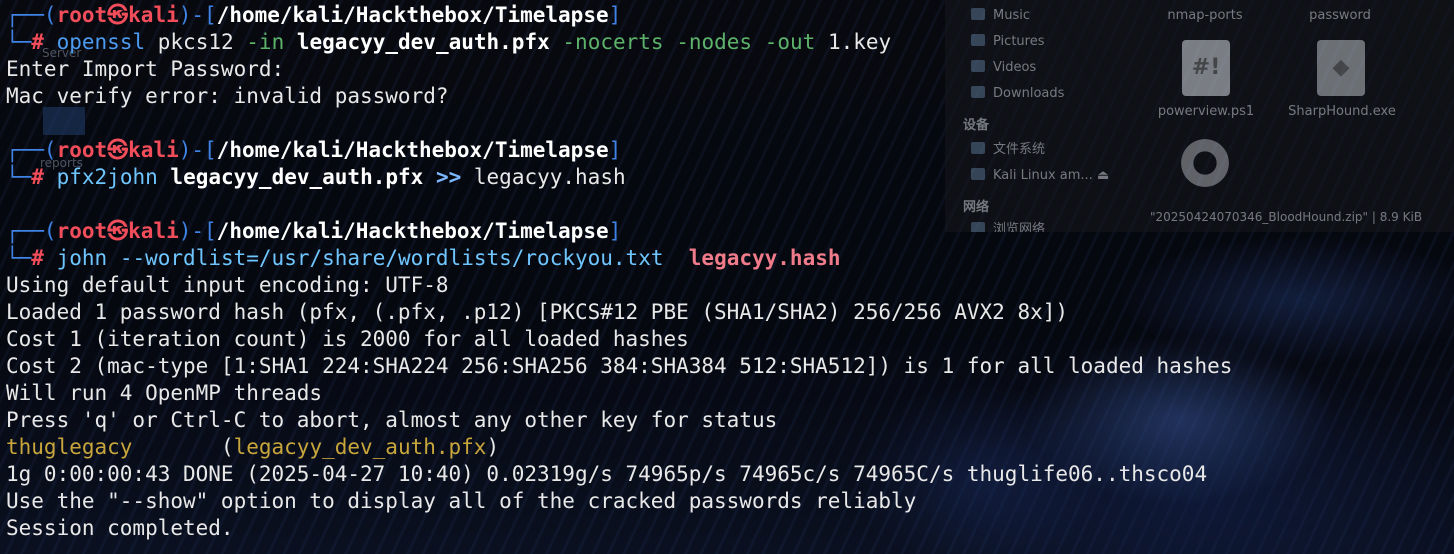  Describe the element at coordinates (120, 528) in the screenshot. I see `output-text: Session completed.` at that location.